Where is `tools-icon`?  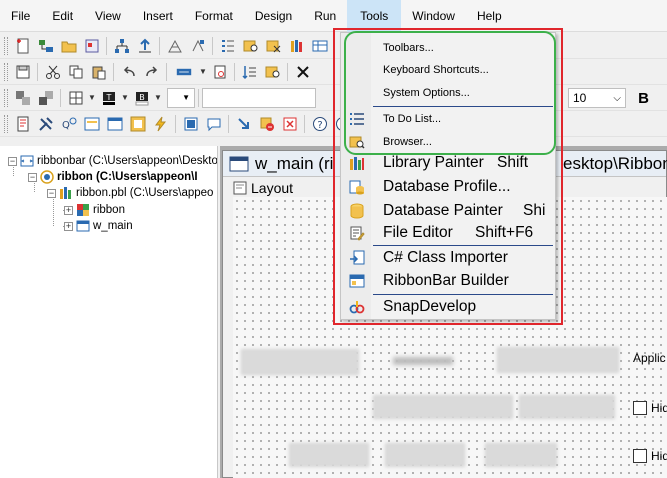
tools-icon is located at coordinates (45, 124).